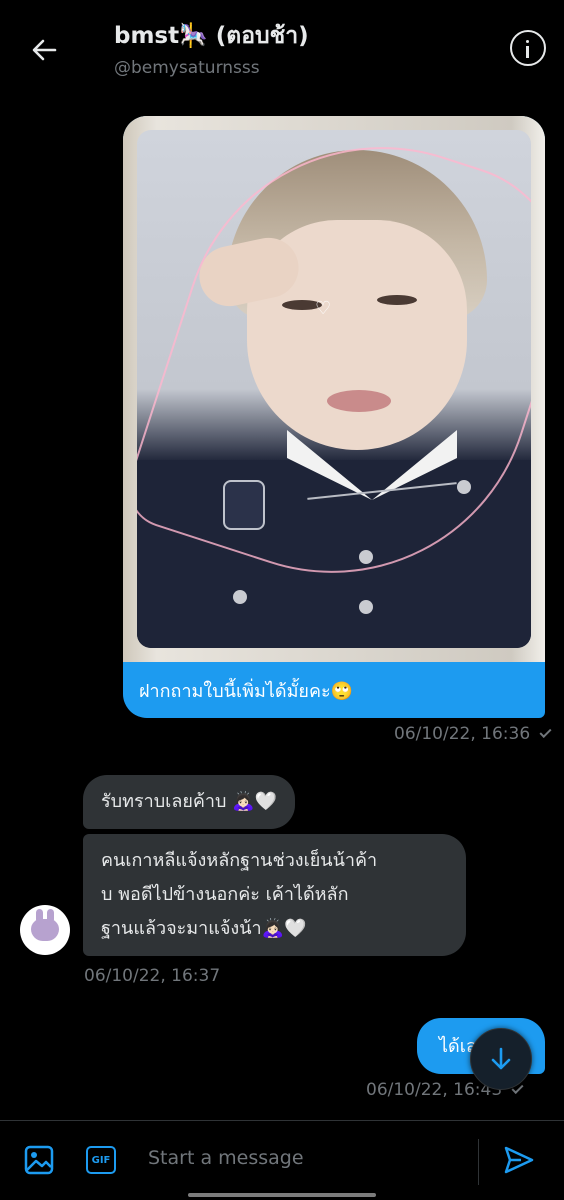  Describe the element at coordinates (528, 48) in the screenshot. I see `info-button` at that location.